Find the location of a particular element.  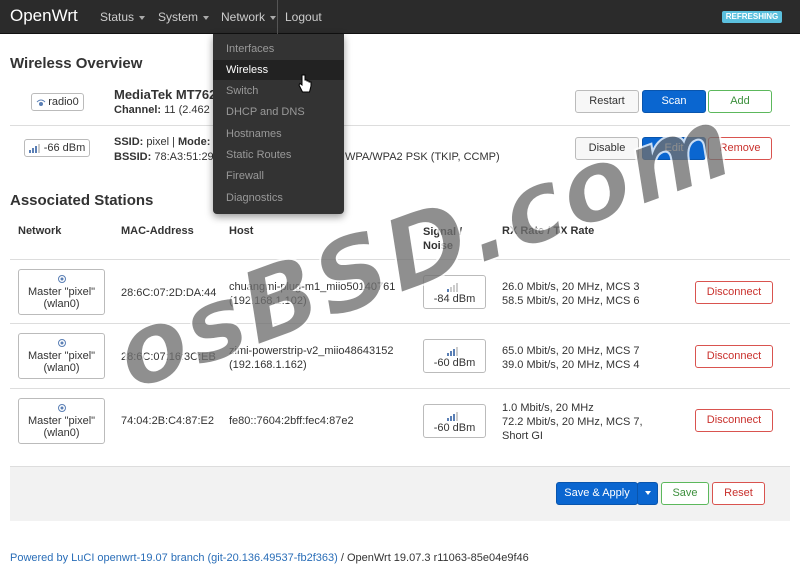

reset-button: Reset is located at coordinates (738, 493).